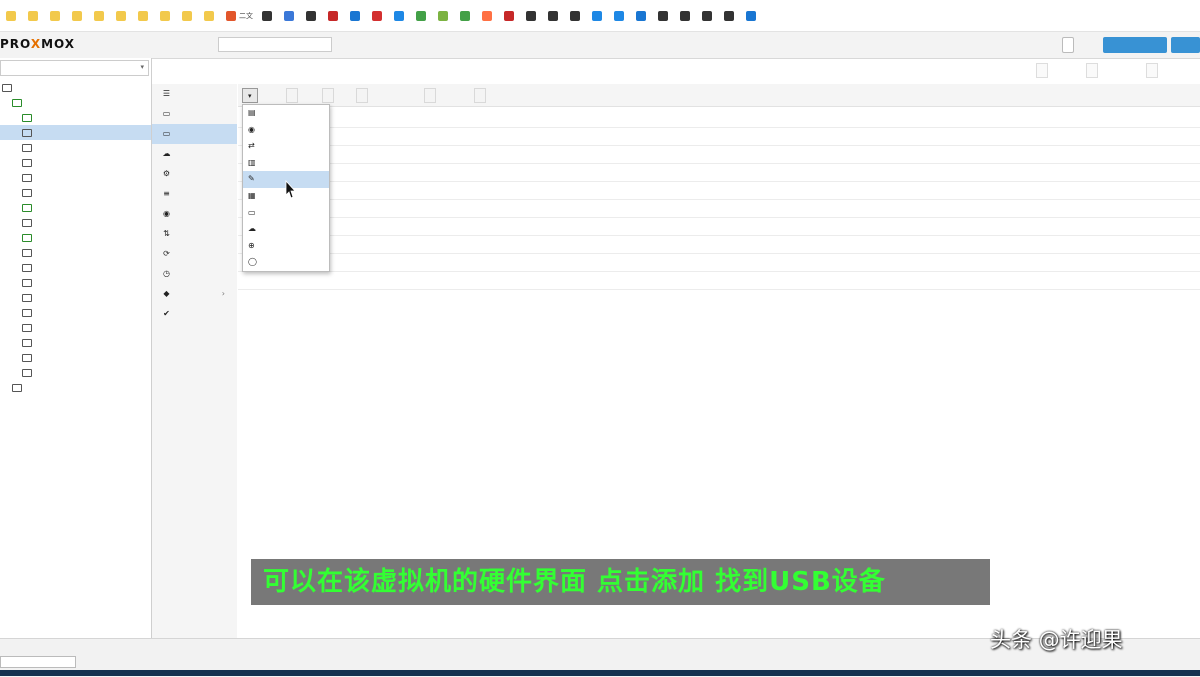  Describe the element at coordinates (194, 254) in the screenshot. I see `nav-item: ⟳` at that location.